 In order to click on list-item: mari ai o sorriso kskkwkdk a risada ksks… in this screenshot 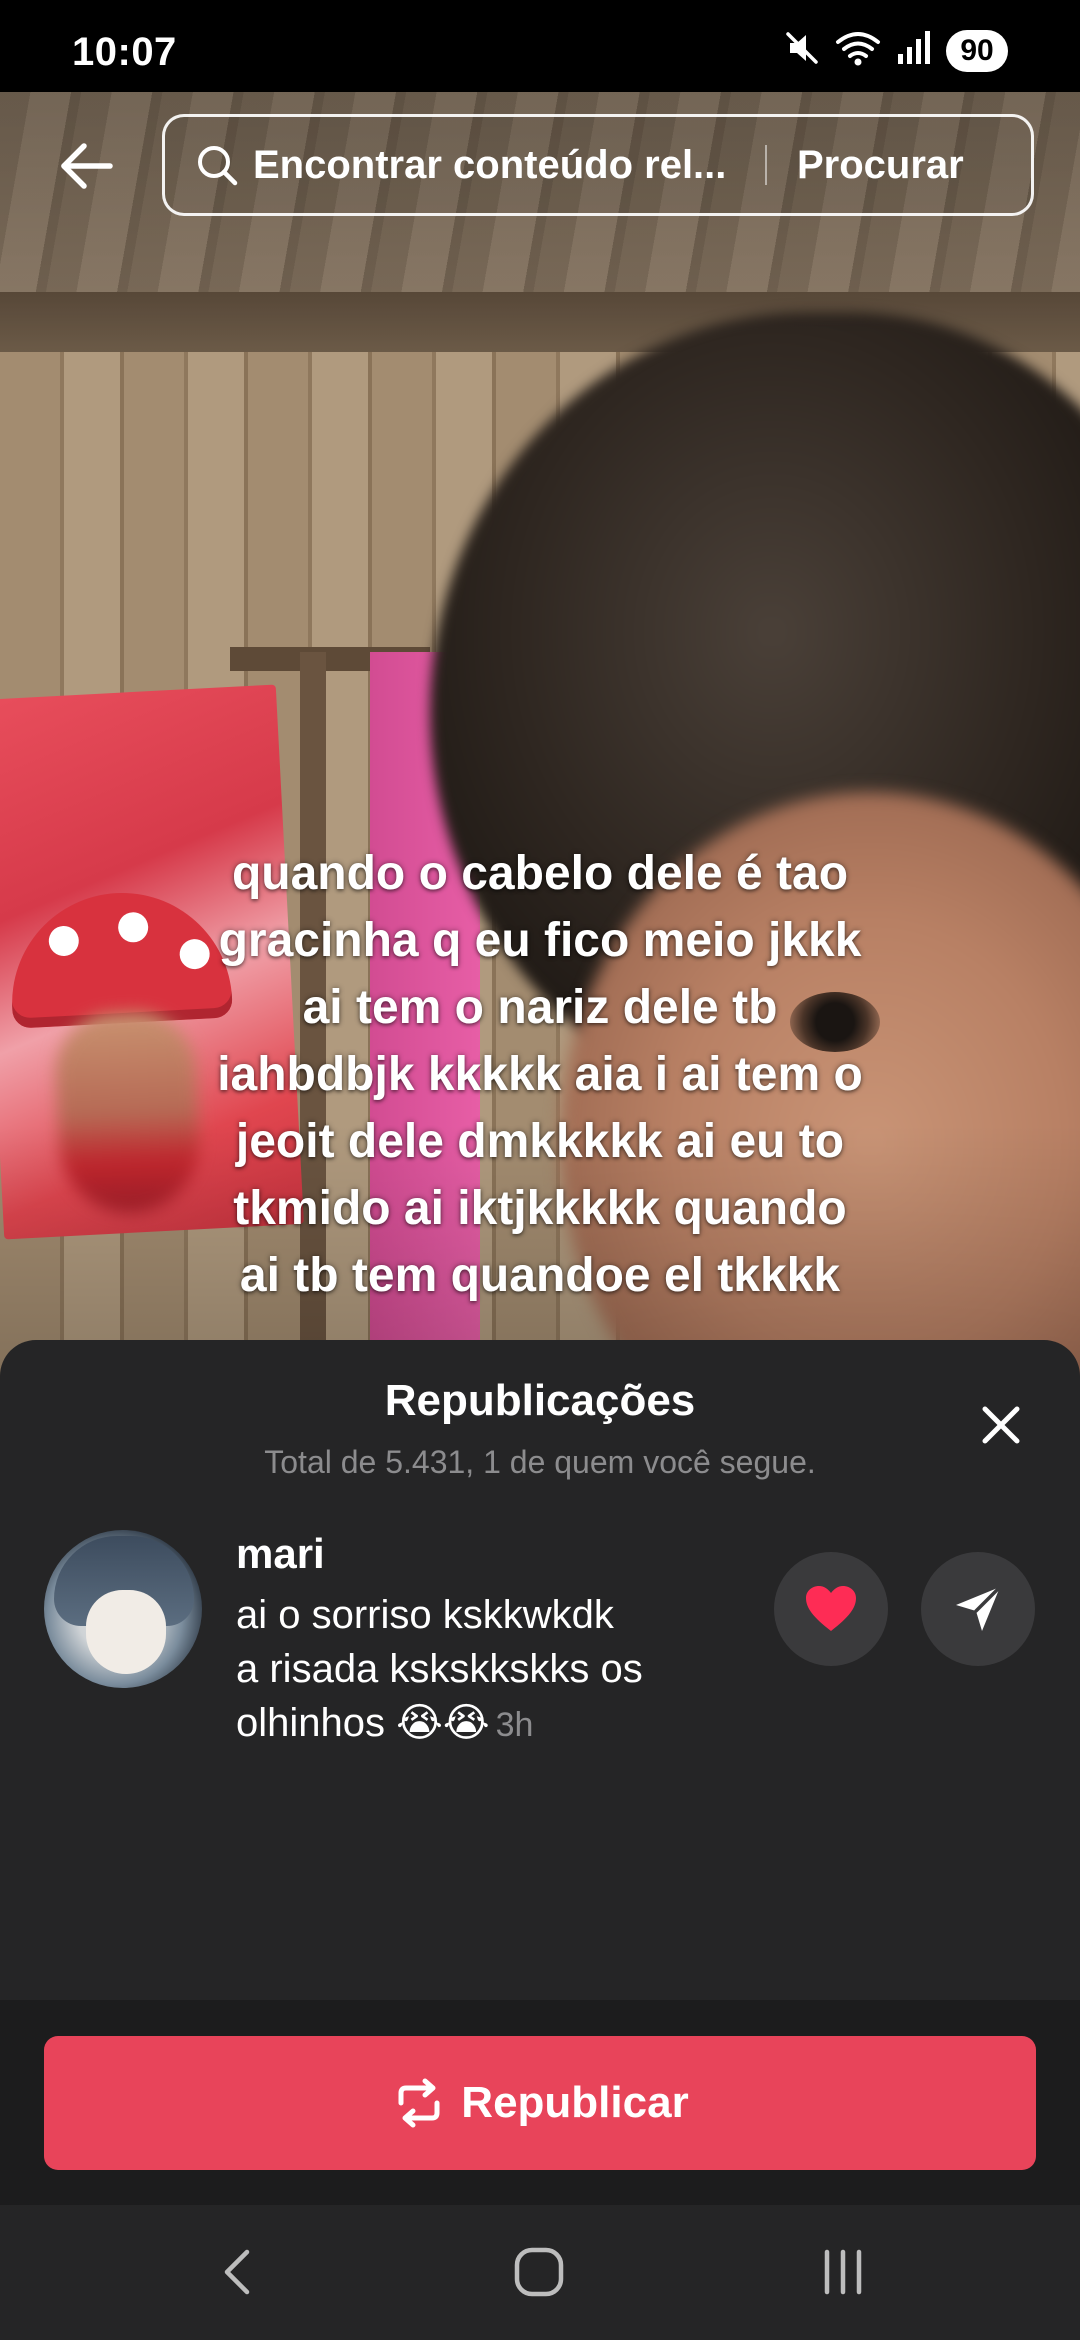, I will do `click(540, 1650)`.